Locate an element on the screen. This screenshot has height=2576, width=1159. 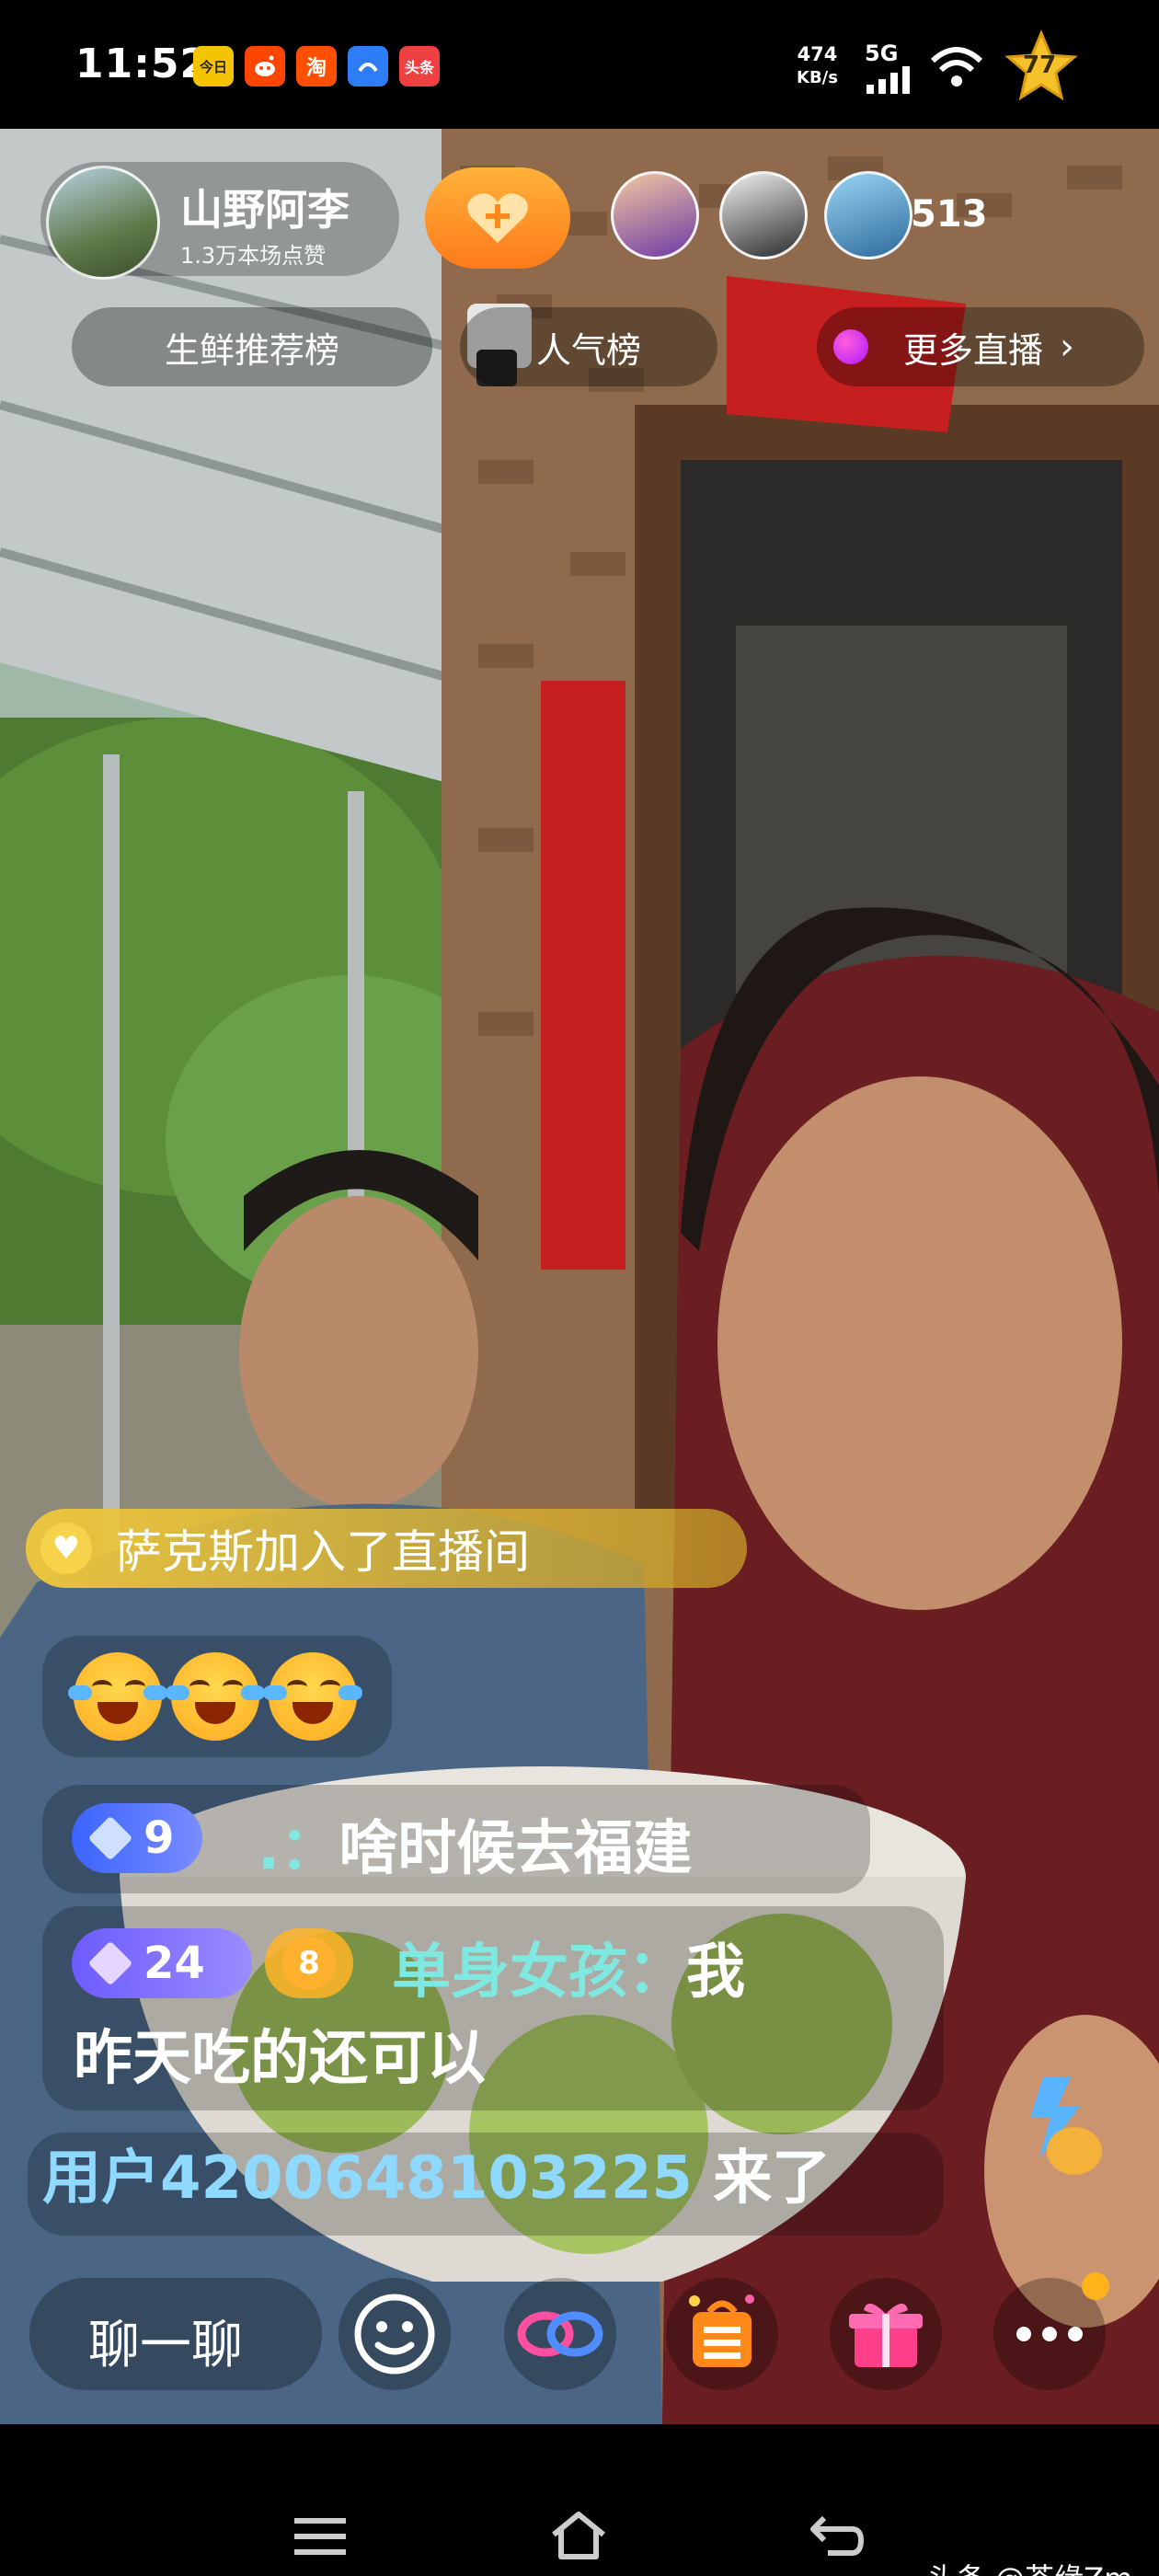
join-notice: ♥ 萨克斯 加入了直播间 is located at coordinates (386, 1548).